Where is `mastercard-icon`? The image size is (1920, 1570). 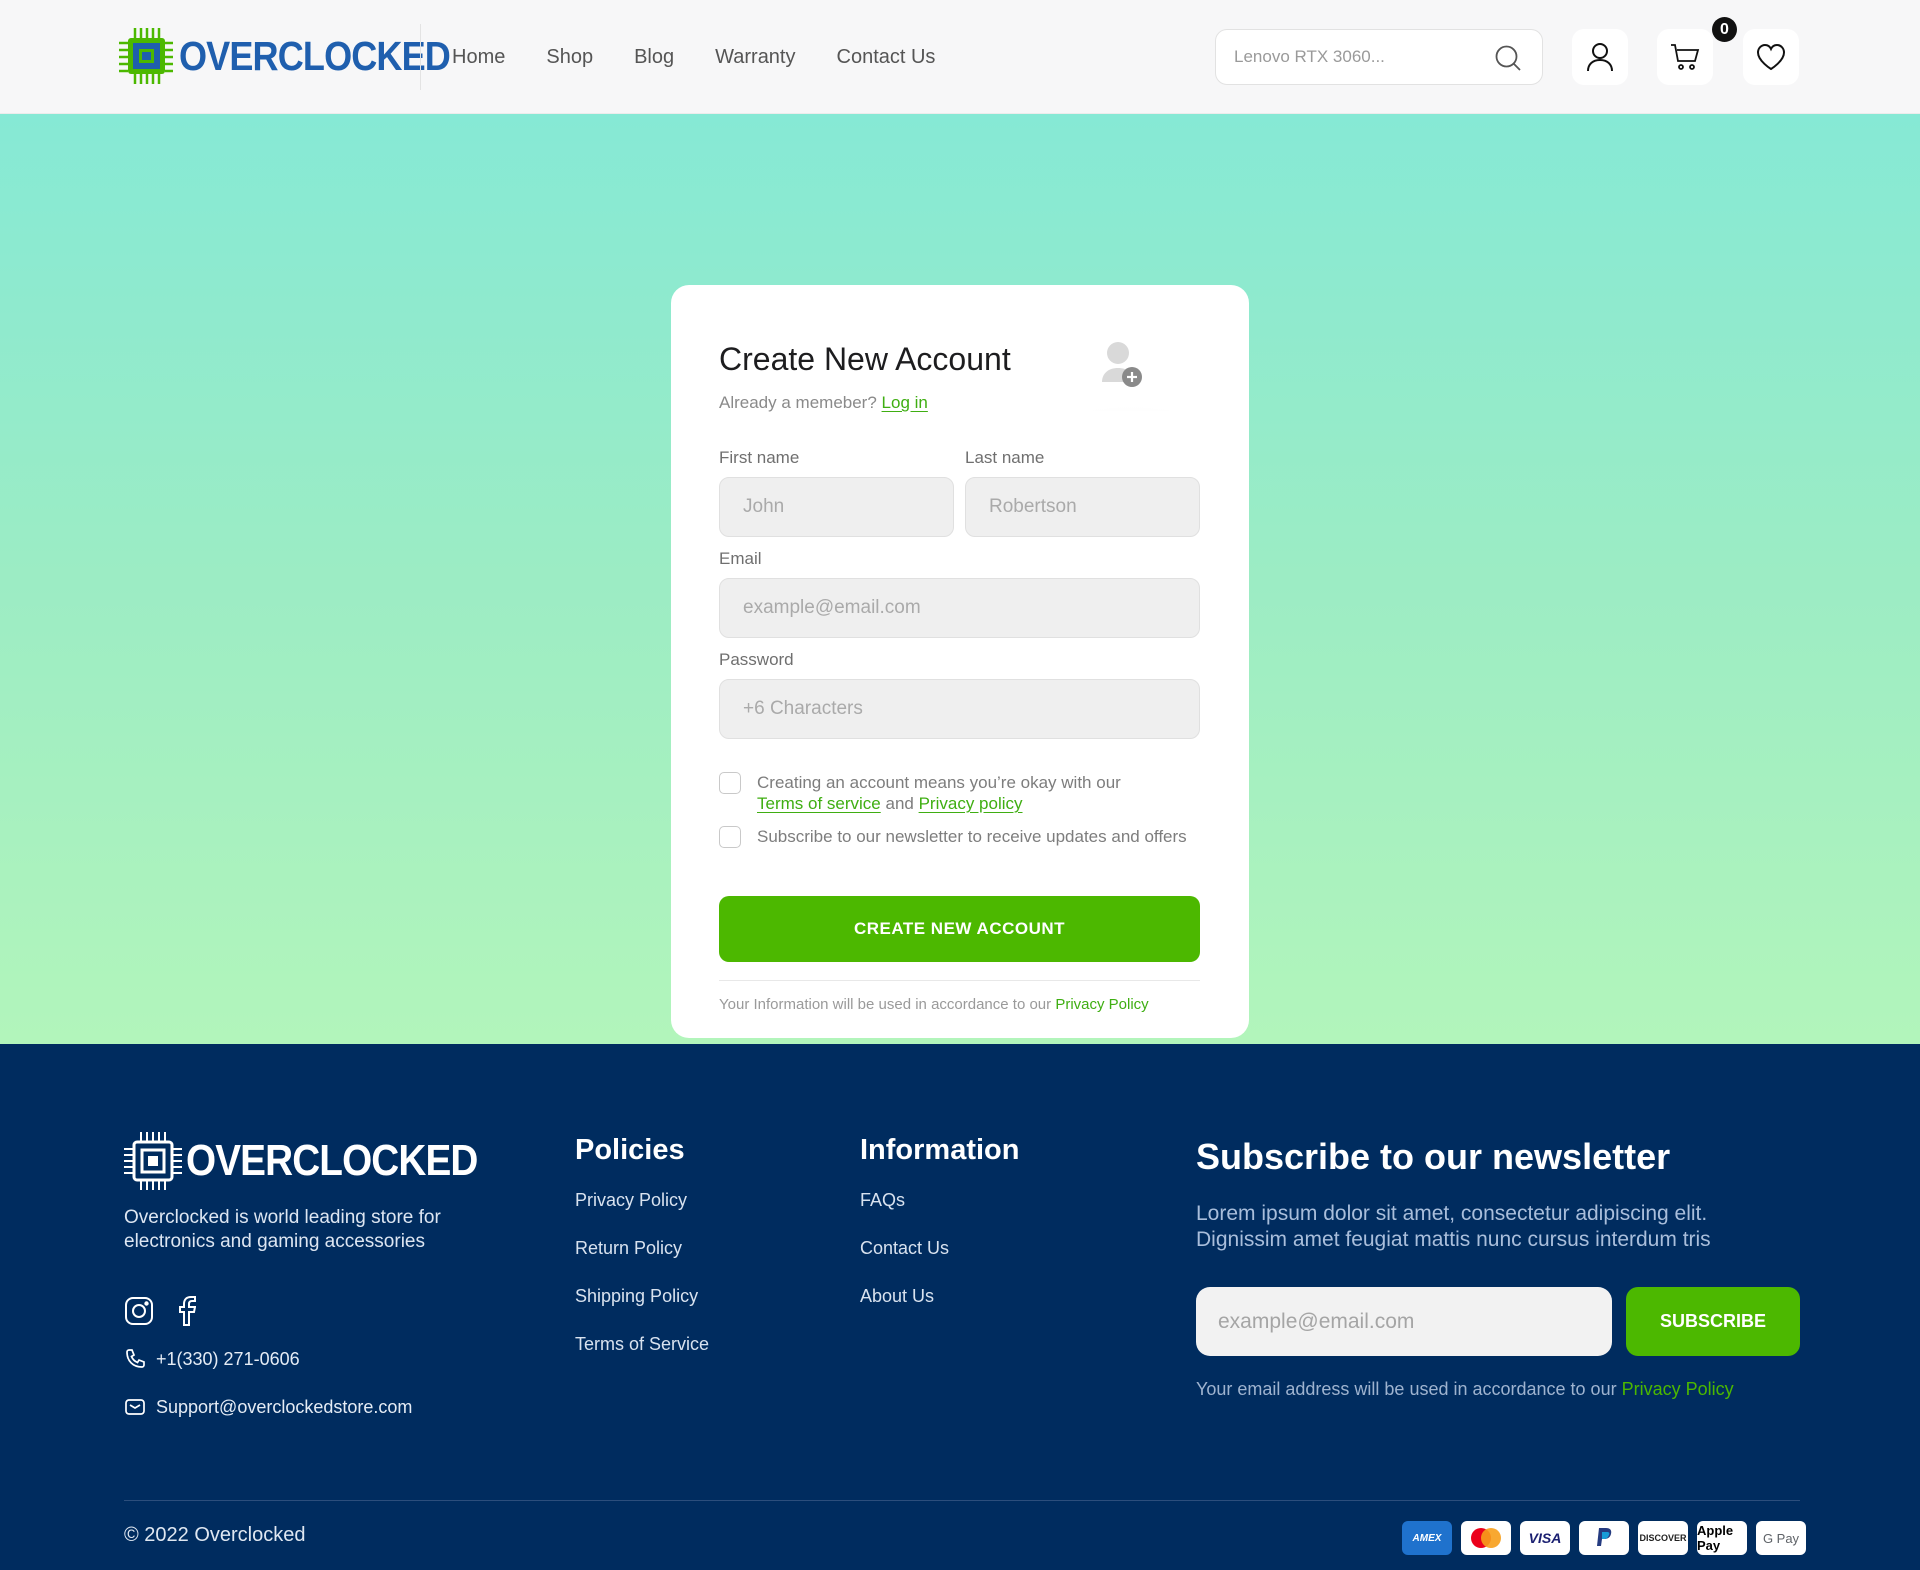 mastercard-icon is located at coordinates (1486, 1538).